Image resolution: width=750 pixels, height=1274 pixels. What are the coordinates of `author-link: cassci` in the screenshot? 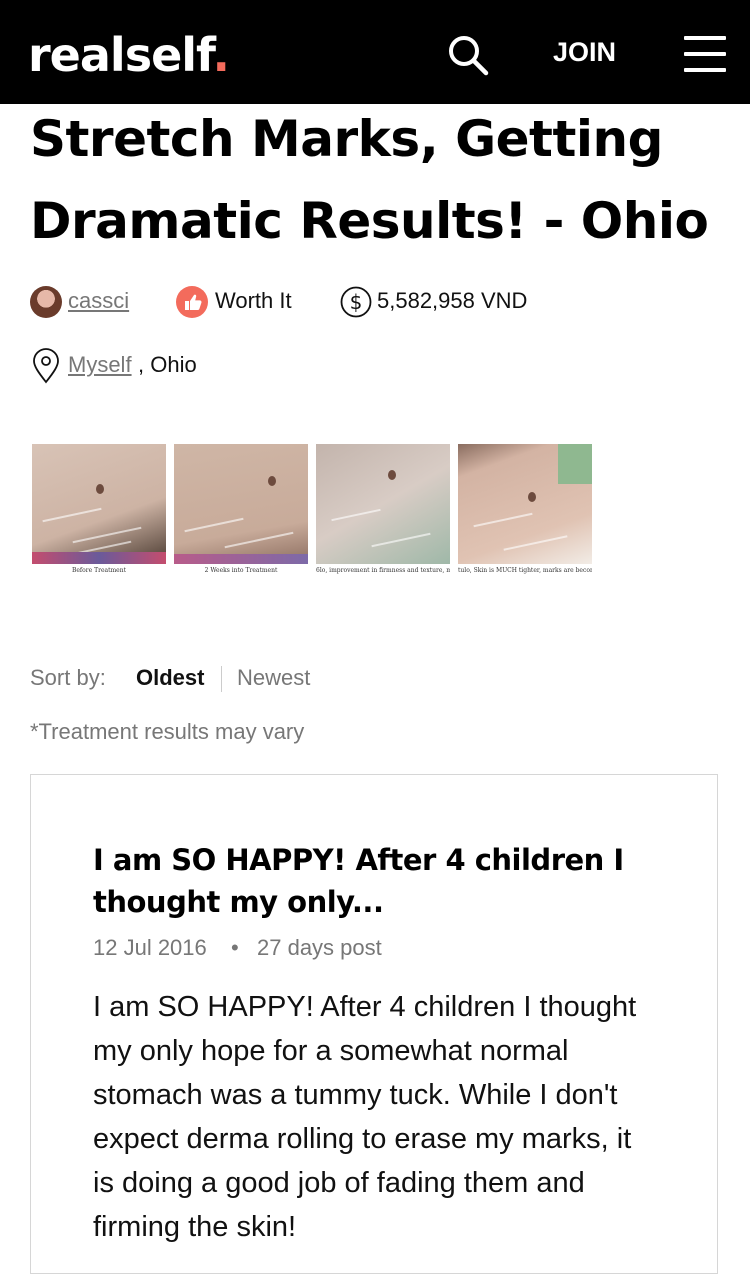 It's located at (98, 301).